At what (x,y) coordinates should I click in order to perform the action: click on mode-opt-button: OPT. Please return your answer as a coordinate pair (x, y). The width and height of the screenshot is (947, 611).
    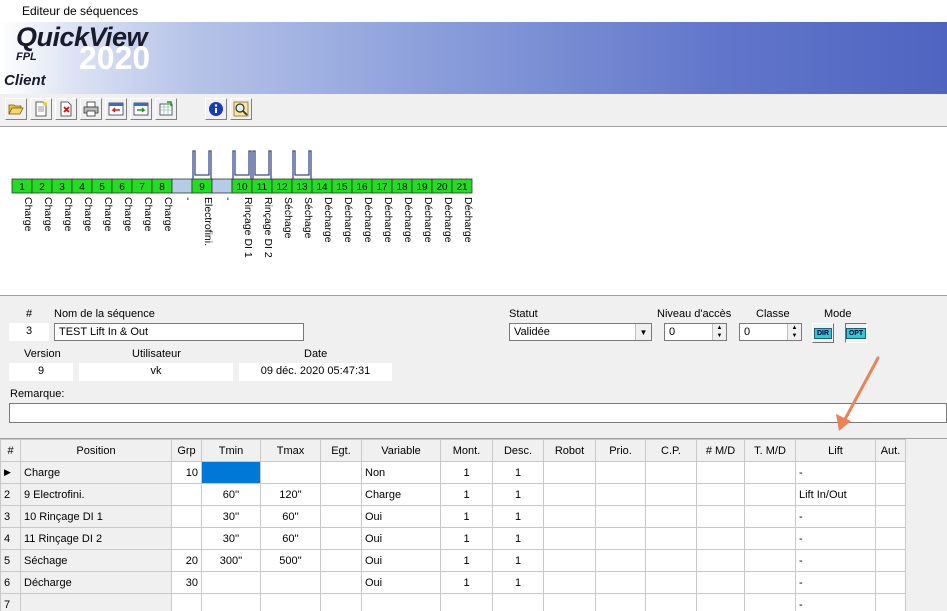
    Looking at the image, I should click on (856, 333).